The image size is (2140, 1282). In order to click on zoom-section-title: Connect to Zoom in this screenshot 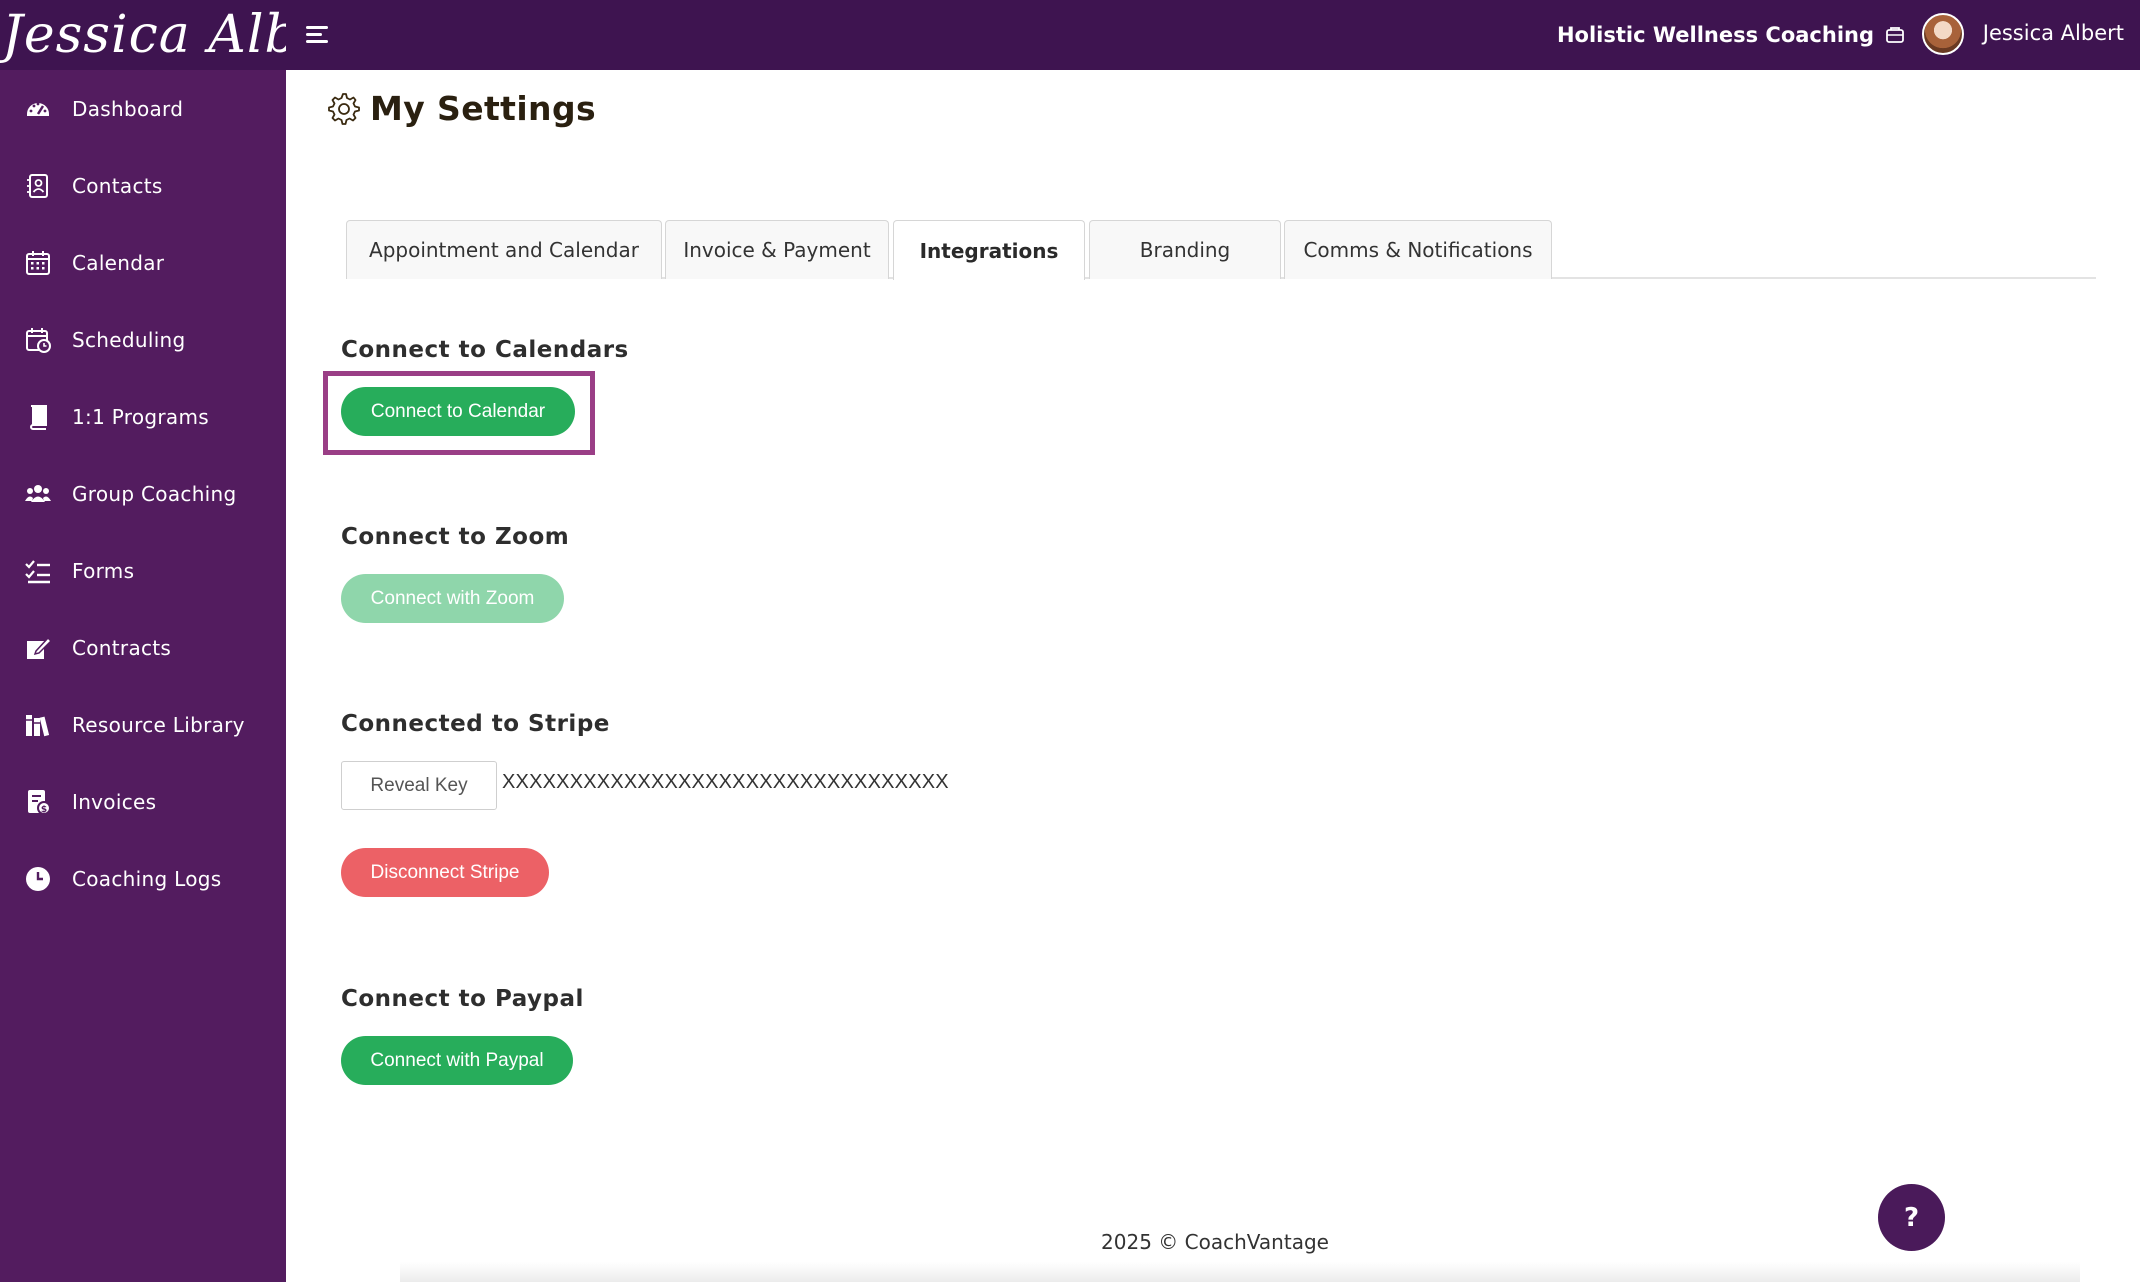, I will do `click(455, 537)`.